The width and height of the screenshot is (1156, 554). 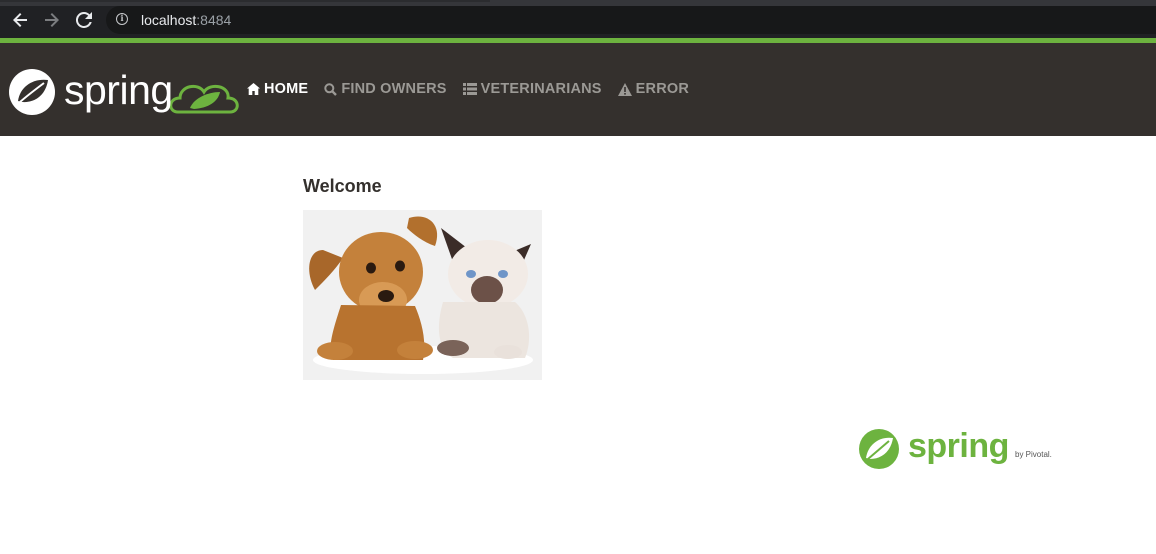 What do you see at coordinates (631, 20) in the screenshot?
I see `address-bar` at bounding box center [631, 20].